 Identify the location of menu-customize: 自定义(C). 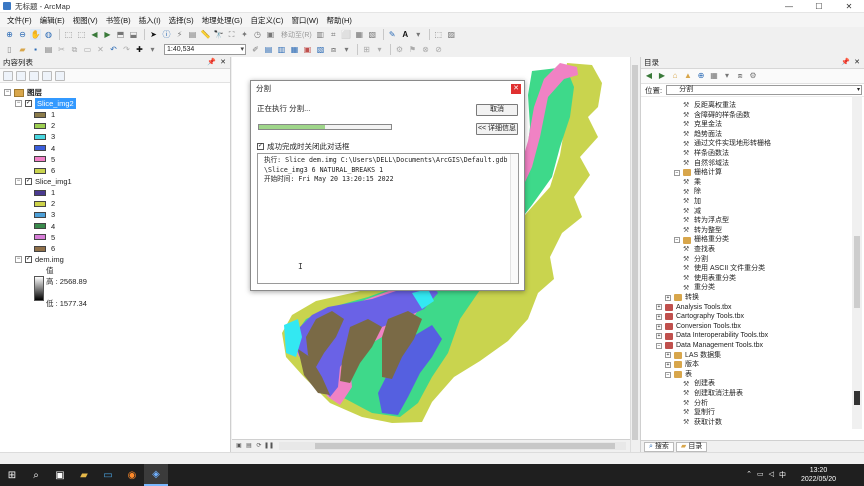
(267, 20).